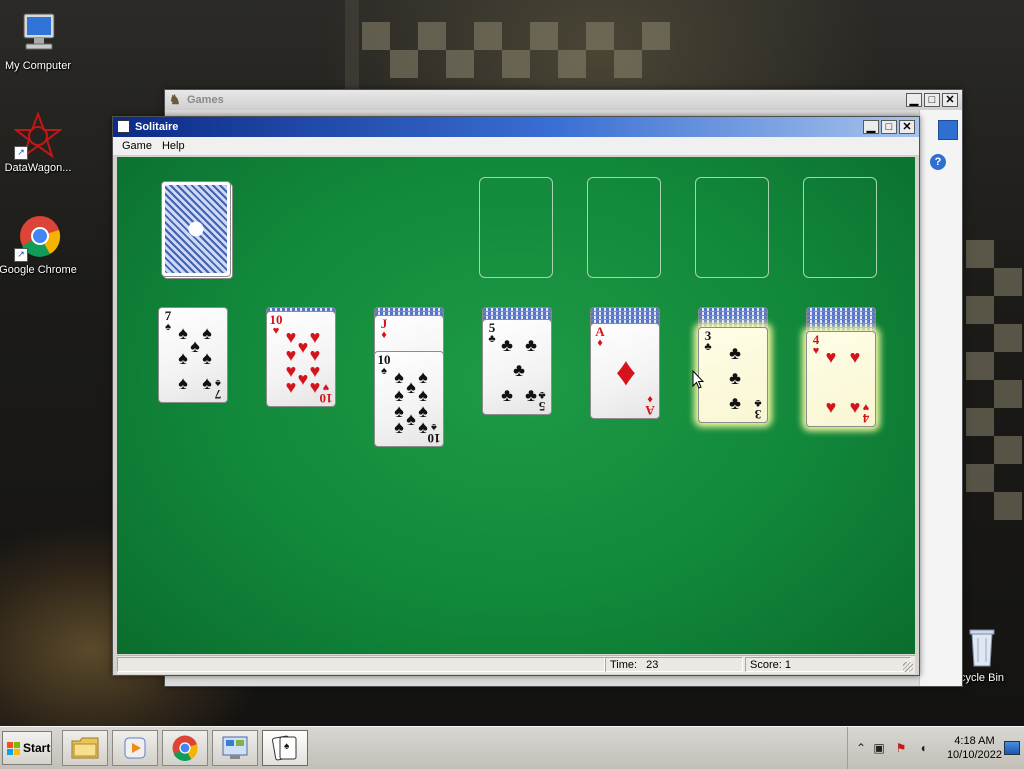 Image resolution: width=1024 pixels, height=769 pixels. I want to click on chrome-icon, so click(185, 748).